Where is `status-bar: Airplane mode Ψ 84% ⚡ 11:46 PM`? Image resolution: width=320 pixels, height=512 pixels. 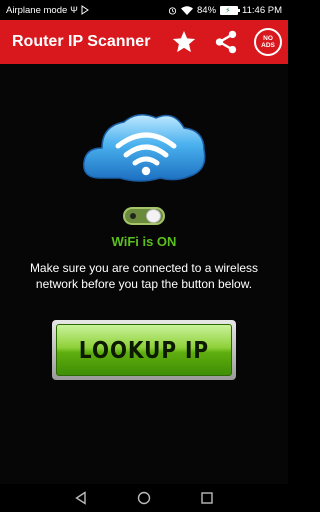 status-bar: Airplane mode Ψ 84% ⚡ 11:46 PM is located at coordinates (144, 10).